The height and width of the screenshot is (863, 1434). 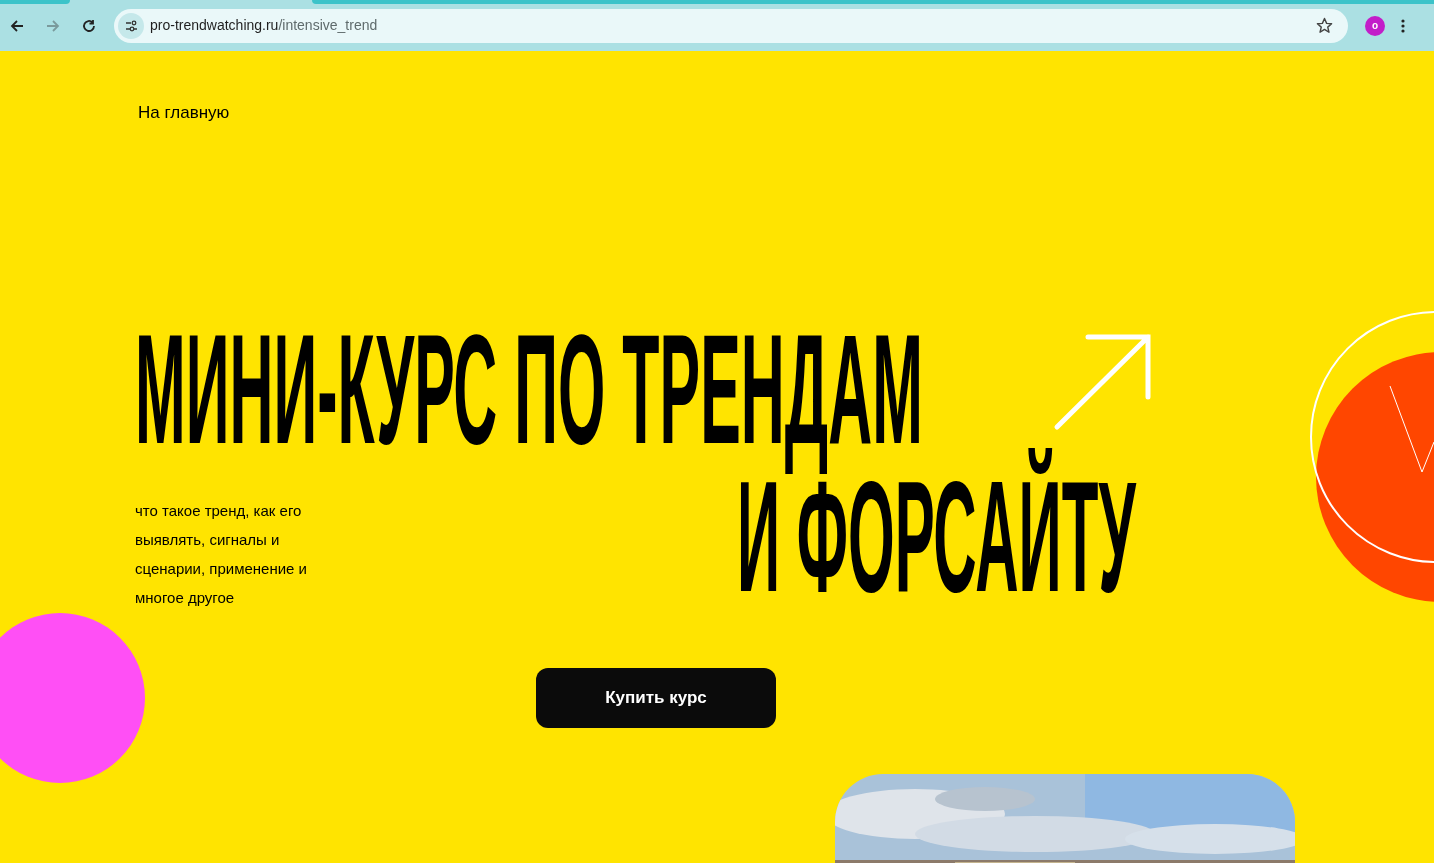 What do you see at coordinates (1403, 25) in the screenshot?
I see `menu-icon` at bounding box center [1403, 25].